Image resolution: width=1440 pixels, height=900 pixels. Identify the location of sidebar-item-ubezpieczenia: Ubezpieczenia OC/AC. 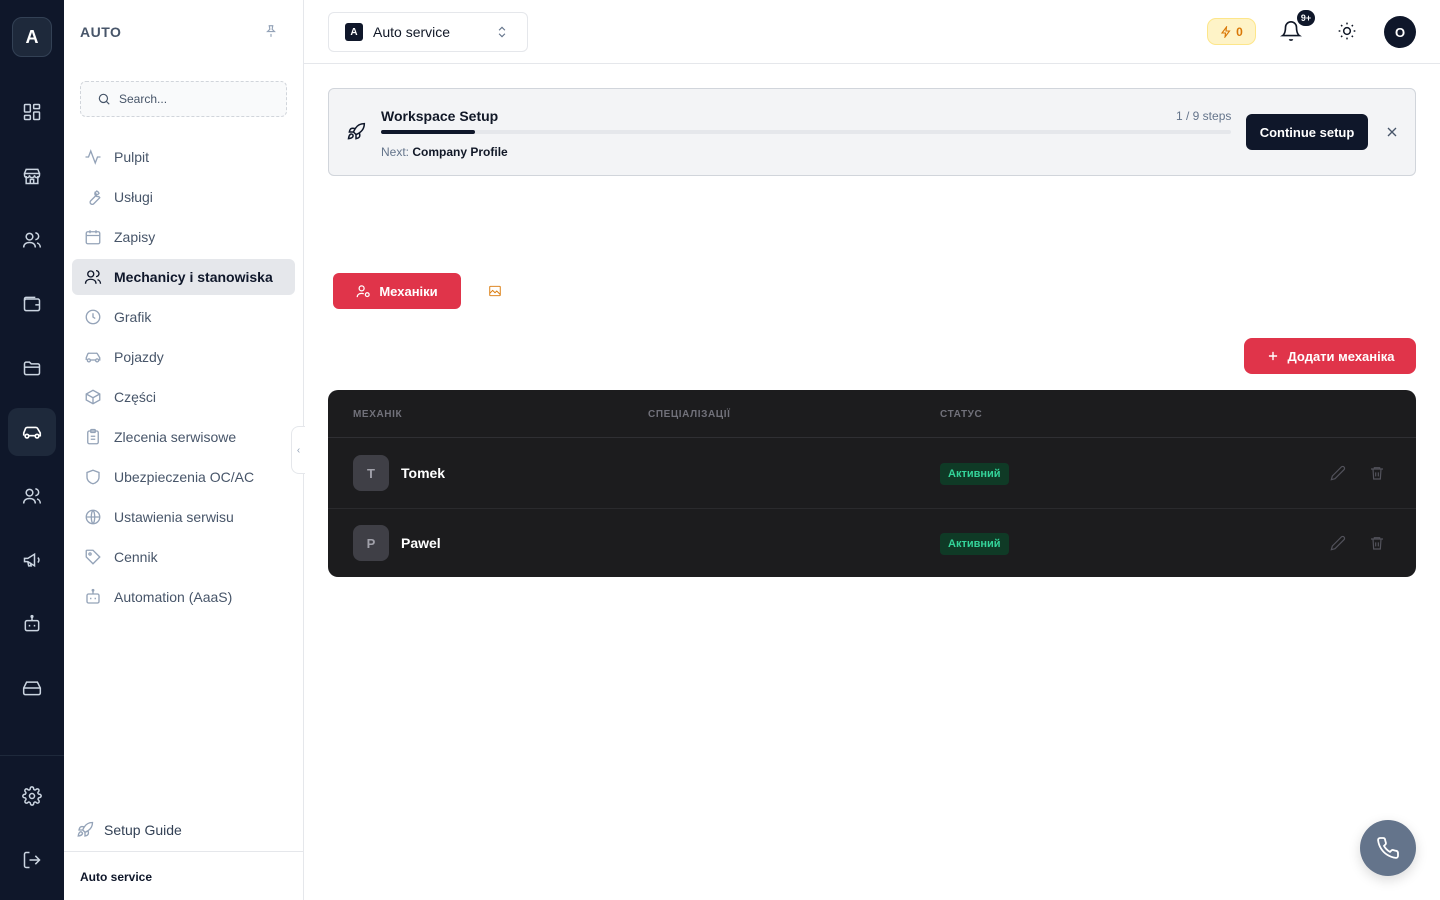
(183, 477).